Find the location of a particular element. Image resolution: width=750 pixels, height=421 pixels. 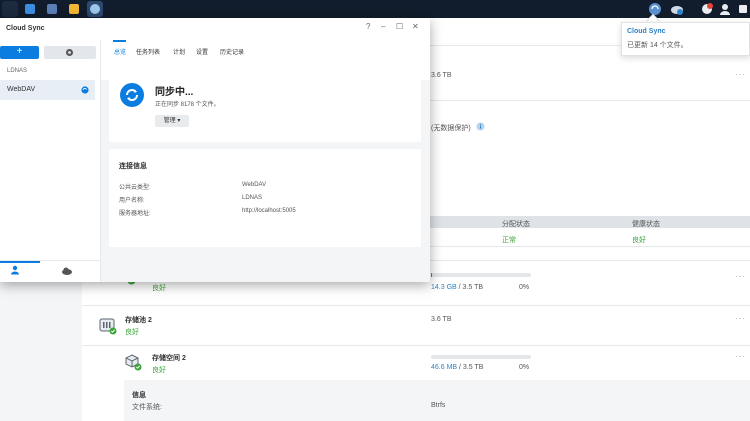

file-station-icon is located at coordinates (30, 9).